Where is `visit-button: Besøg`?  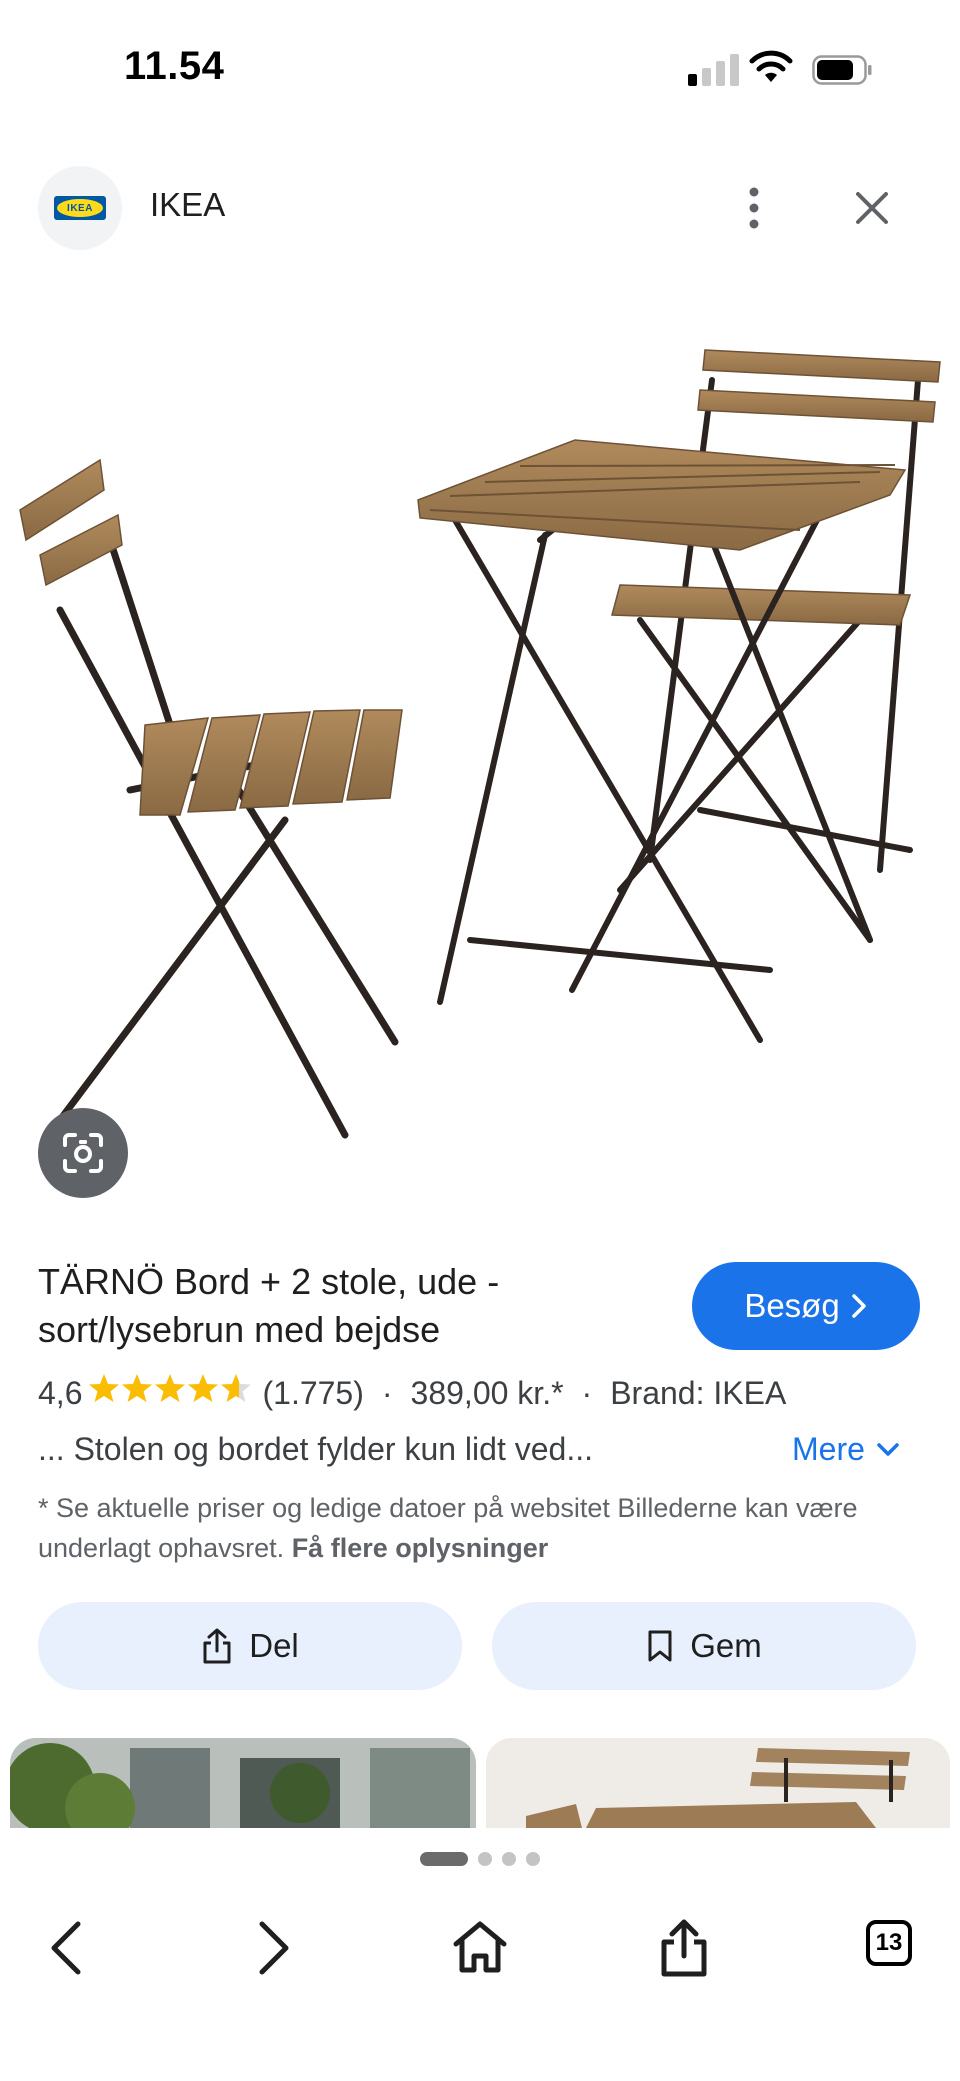 visit-button: Besøg is located at coordinates (806, 1306).